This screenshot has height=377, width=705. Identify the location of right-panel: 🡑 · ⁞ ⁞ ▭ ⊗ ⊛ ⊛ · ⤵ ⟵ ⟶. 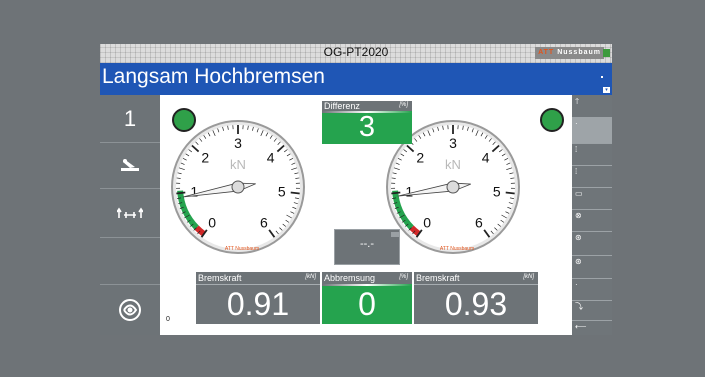
(592, 215).